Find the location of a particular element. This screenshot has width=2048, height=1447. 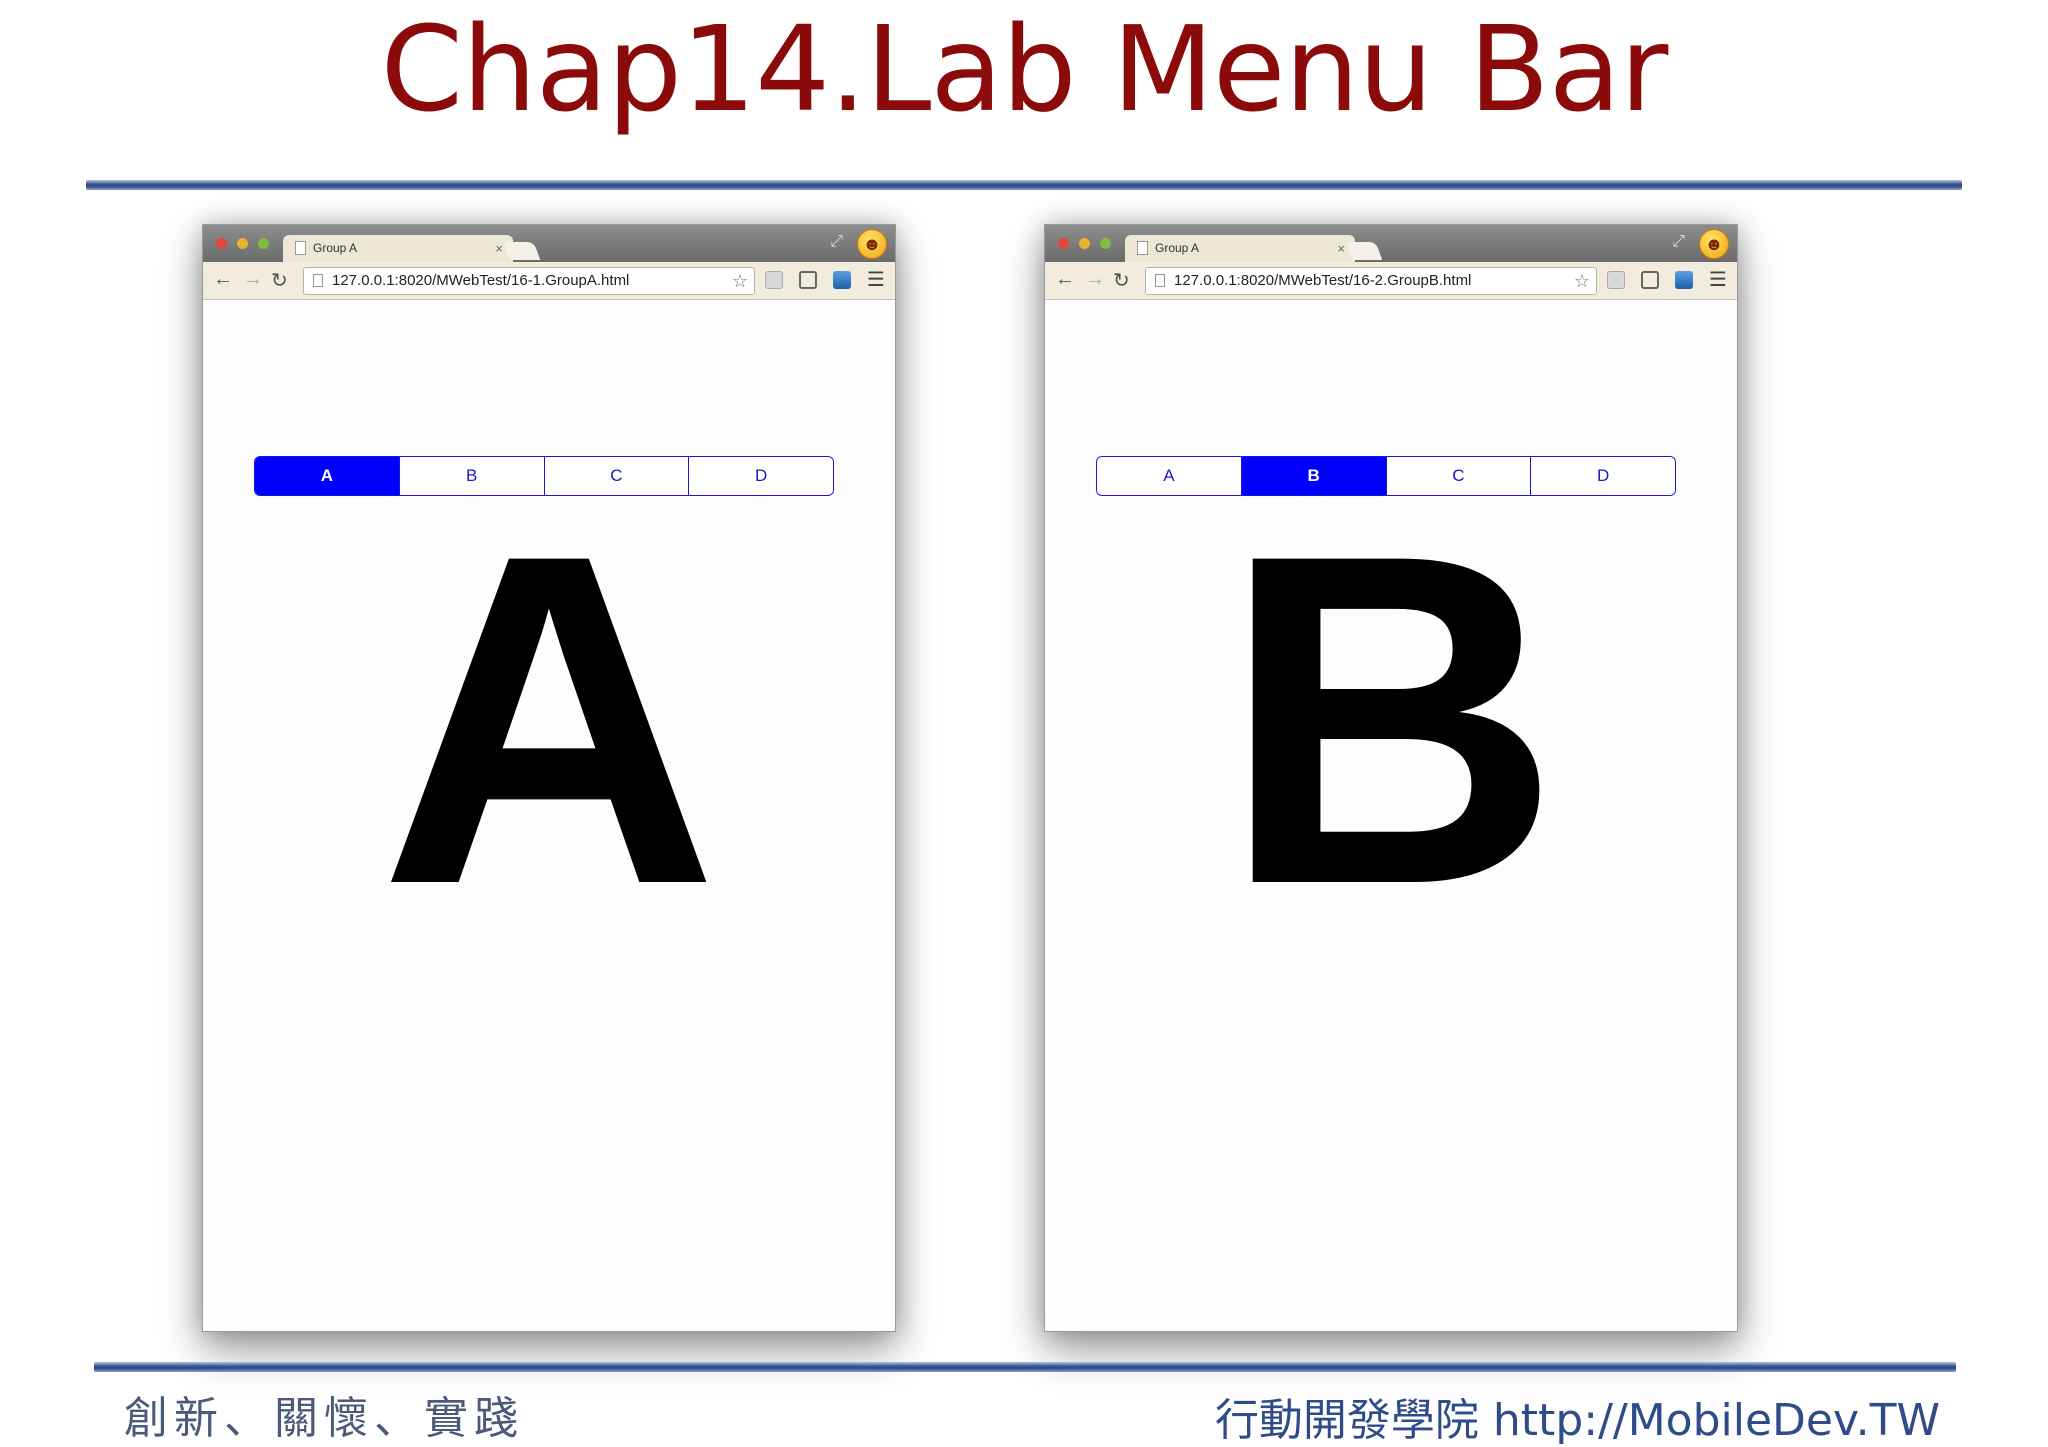

footer-motto: 創新、關懷、實踐 is located at coordinates (324, 1418).